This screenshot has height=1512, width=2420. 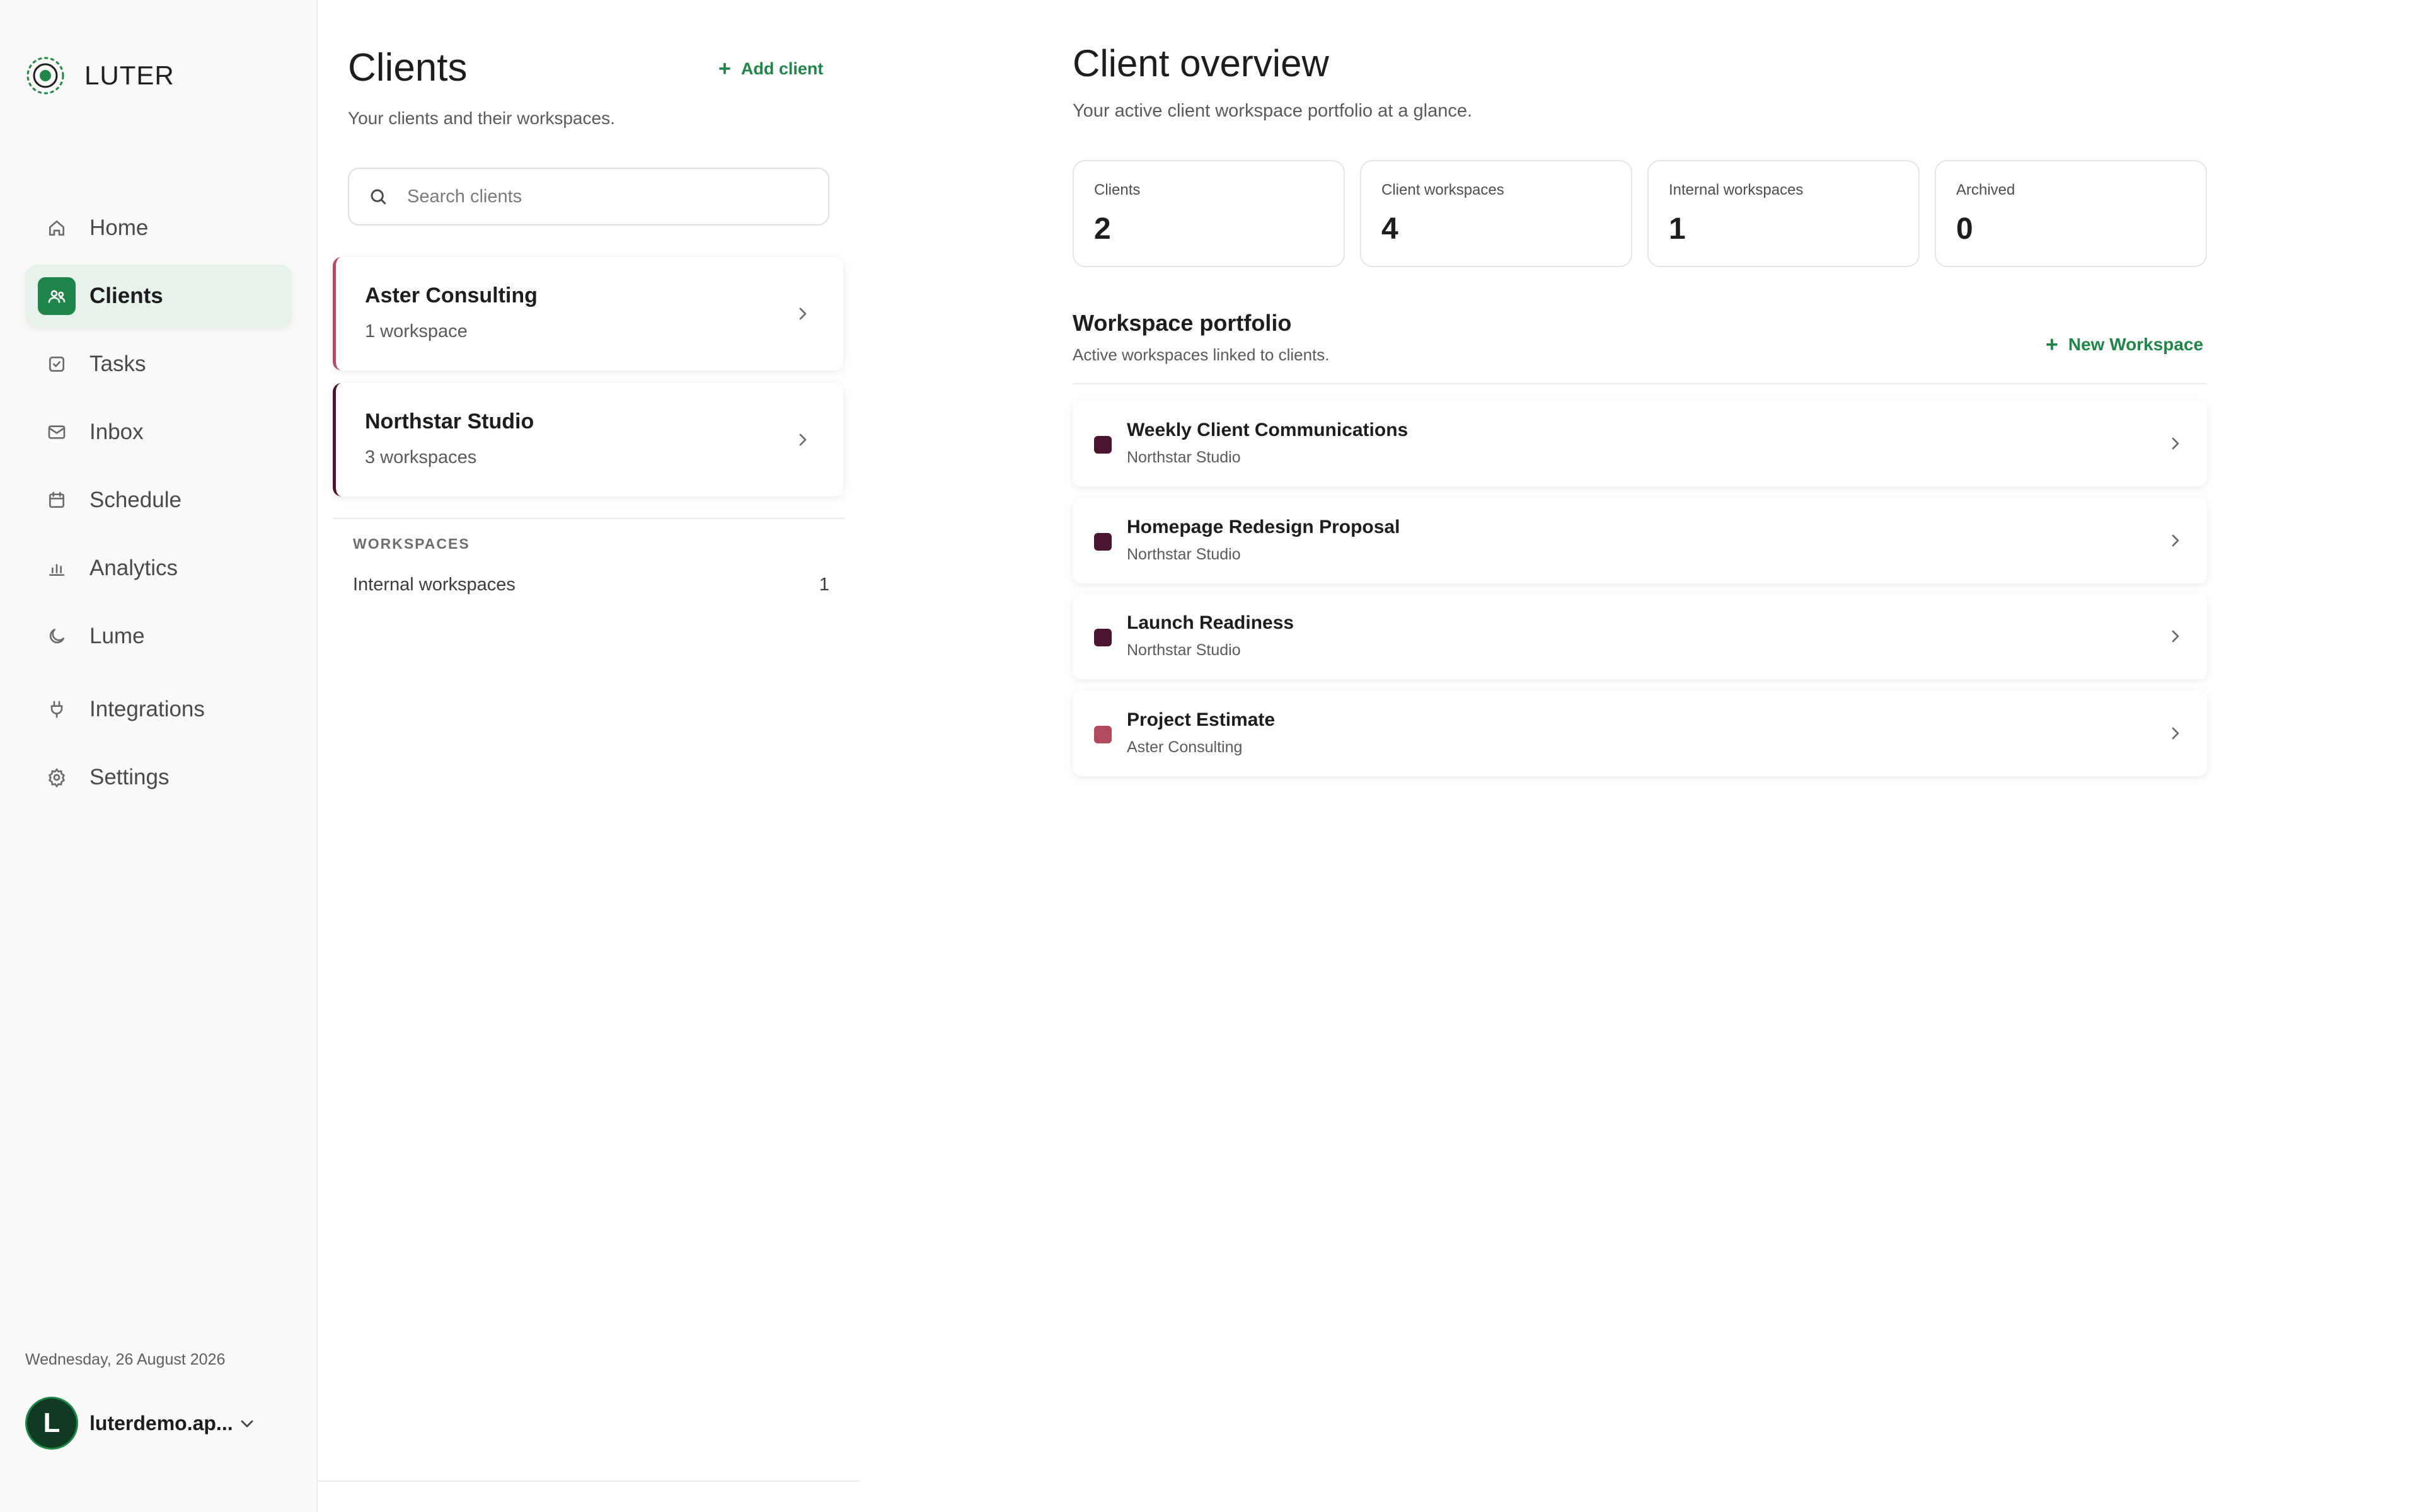 I want to click on portfolio-divider, so click(x=1640, y=383).